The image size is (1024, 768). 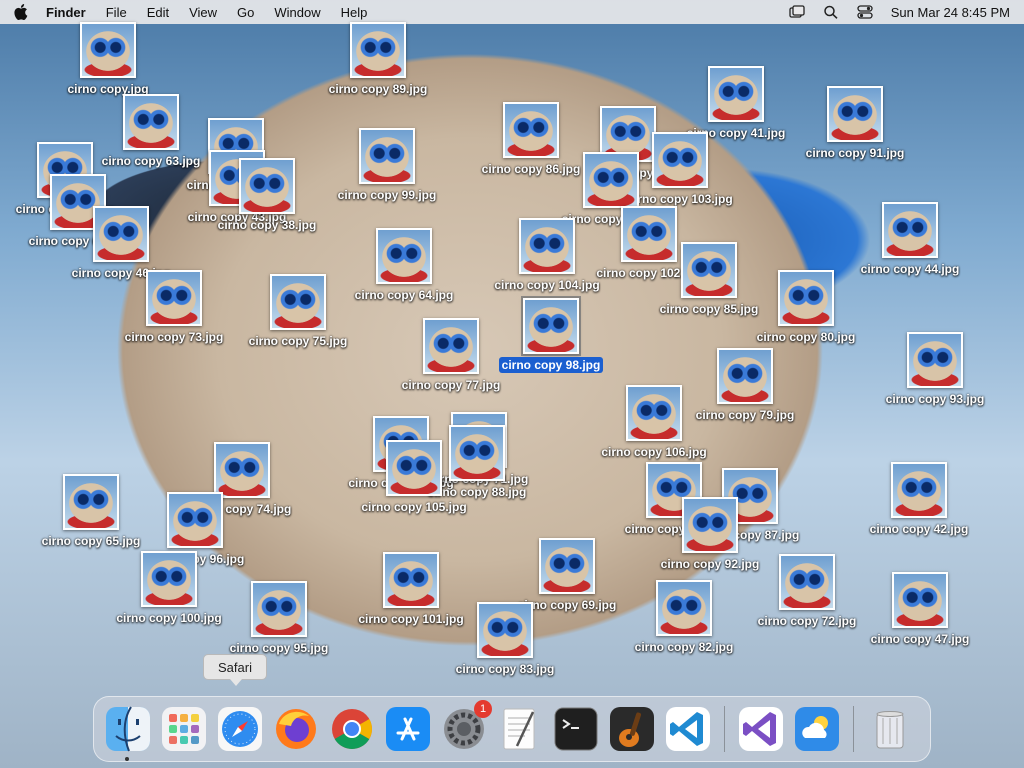 What do you see at coordinates (684, 647) in the screenshot?
I see `file-name-label: cirno copy 82.jpg` at bounding box center [684, 647].